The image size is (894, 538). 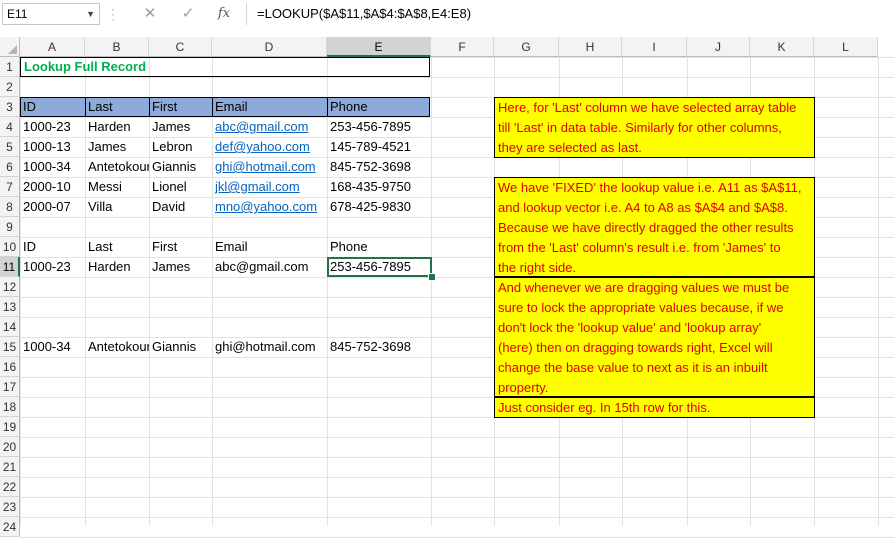 I want to click on column-header-a: A, so click(x=52, y=47).